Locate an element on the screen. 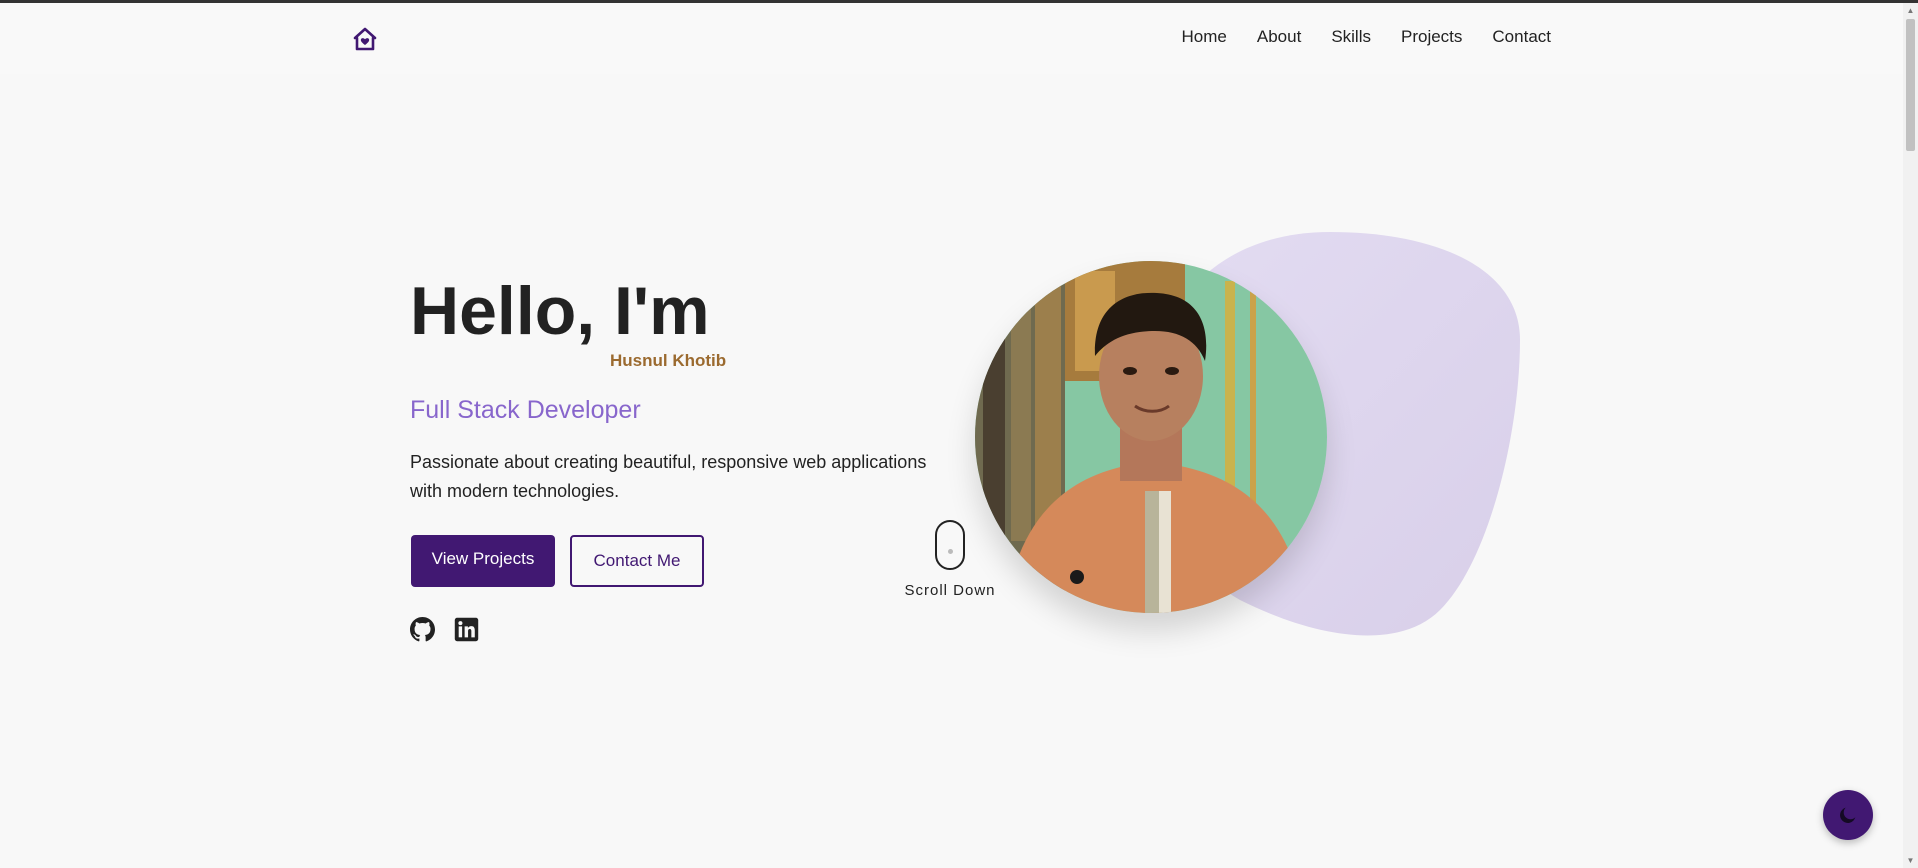 The width and height of the screenshot is (1918, 868). nav-link-about: About is located at coordinates (1279, 37).